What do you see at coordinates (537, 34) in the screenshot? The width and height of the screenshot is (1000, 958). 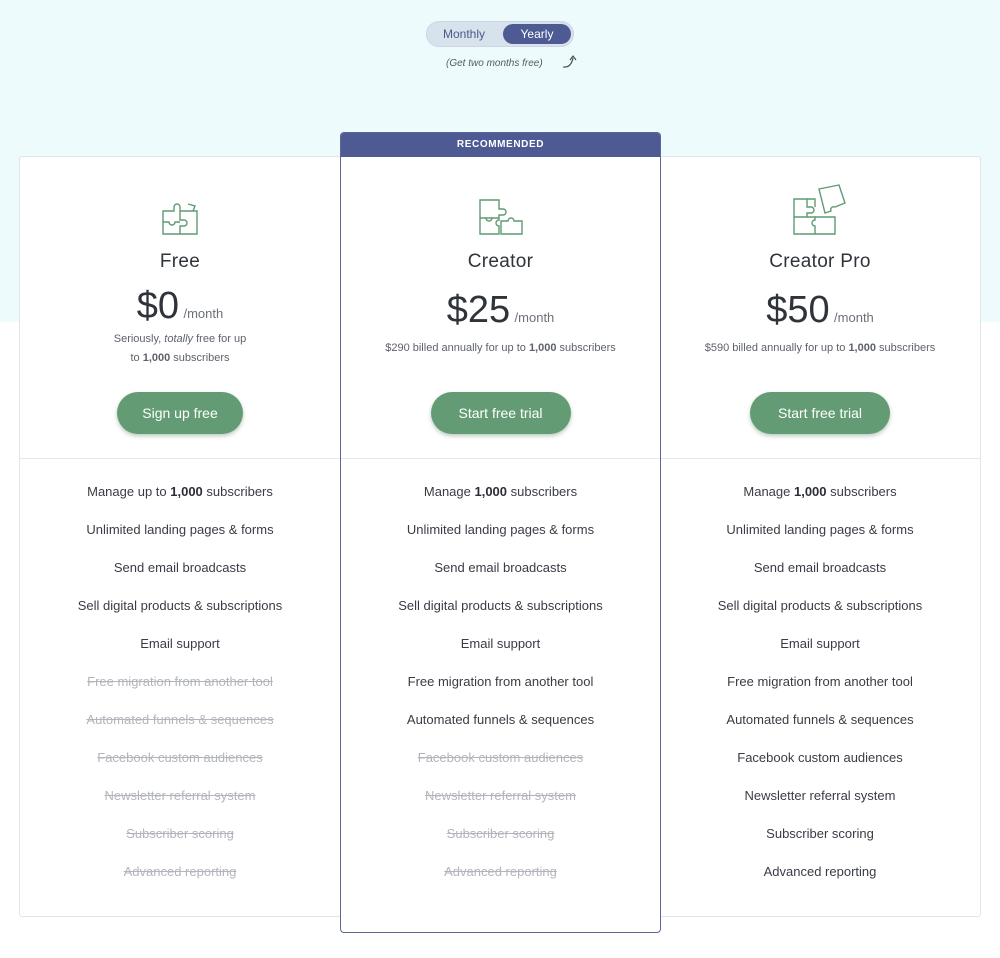 I see `billing-option-yearly: Yearly` at bounding box center [537, 34].